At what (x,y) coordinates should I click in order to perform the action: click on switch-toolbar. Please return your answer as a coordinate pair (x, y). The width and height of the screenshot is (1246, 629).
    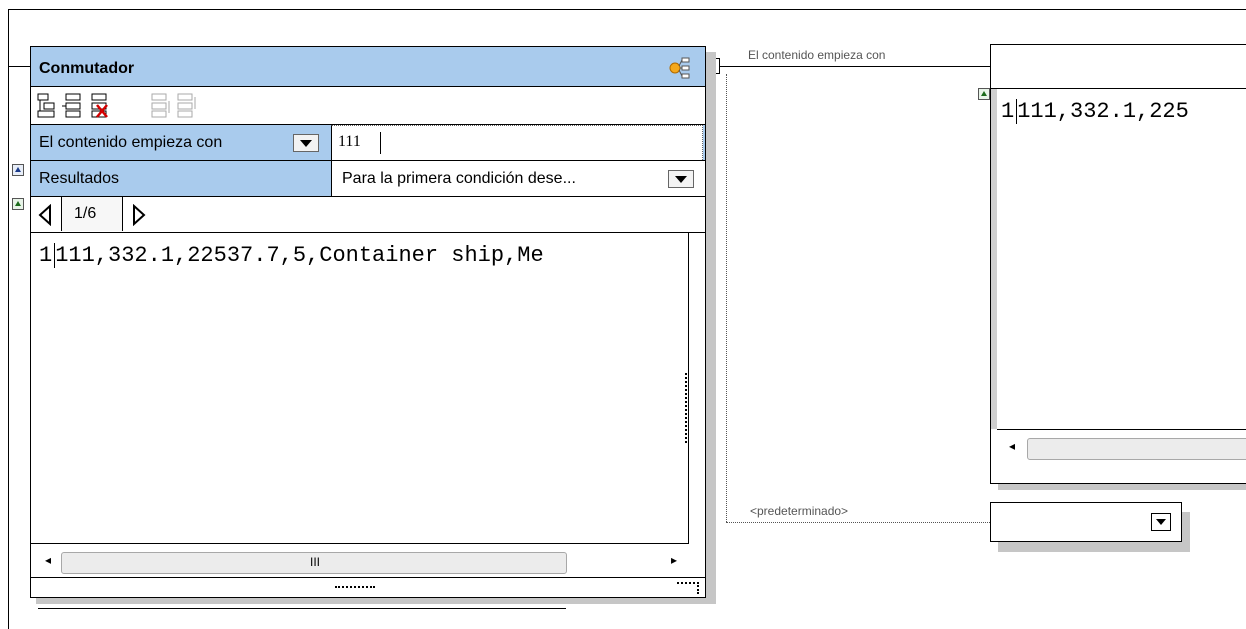
    Looking at the image, I should click on (368, 106).